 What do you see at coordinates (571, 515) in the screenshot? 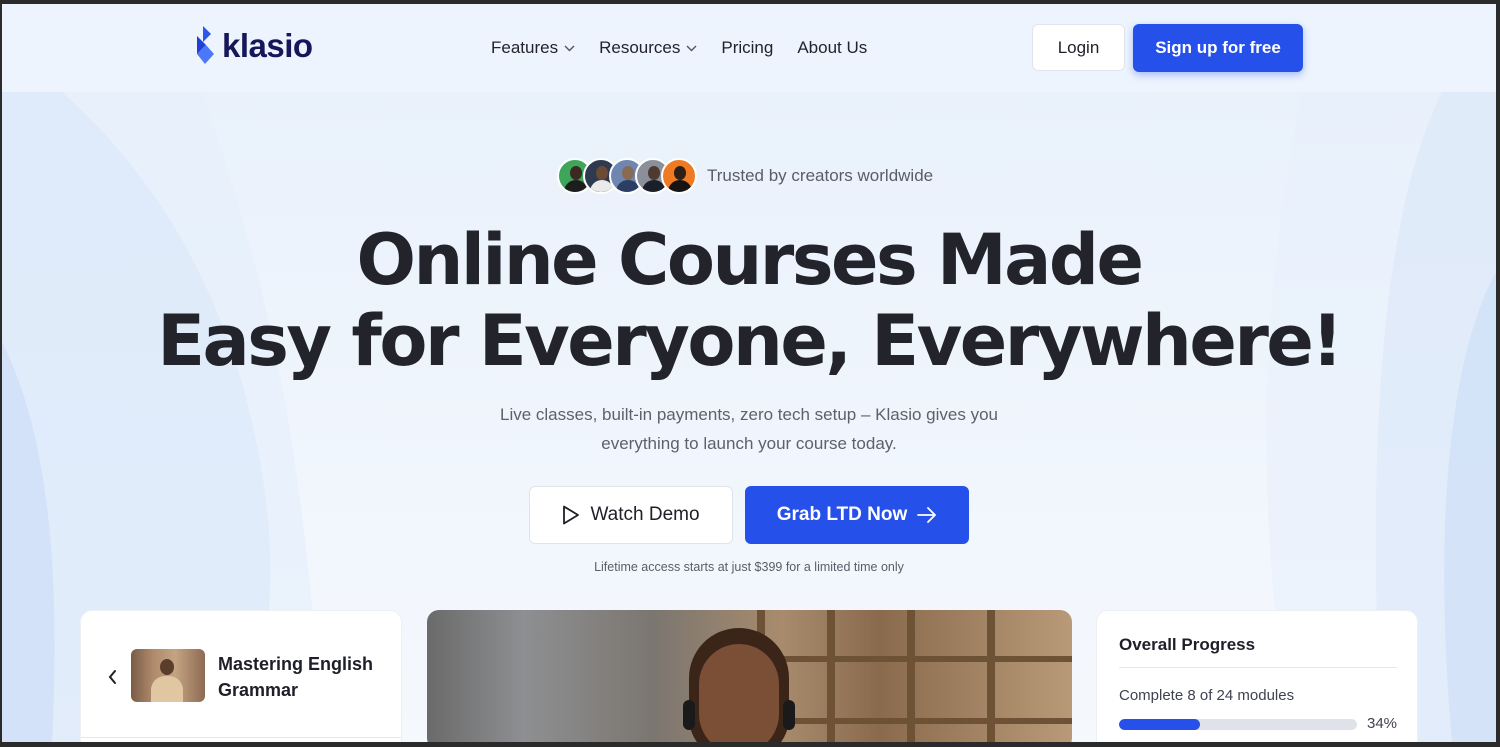
I see `play-icon` at bounding box center [571, 515].